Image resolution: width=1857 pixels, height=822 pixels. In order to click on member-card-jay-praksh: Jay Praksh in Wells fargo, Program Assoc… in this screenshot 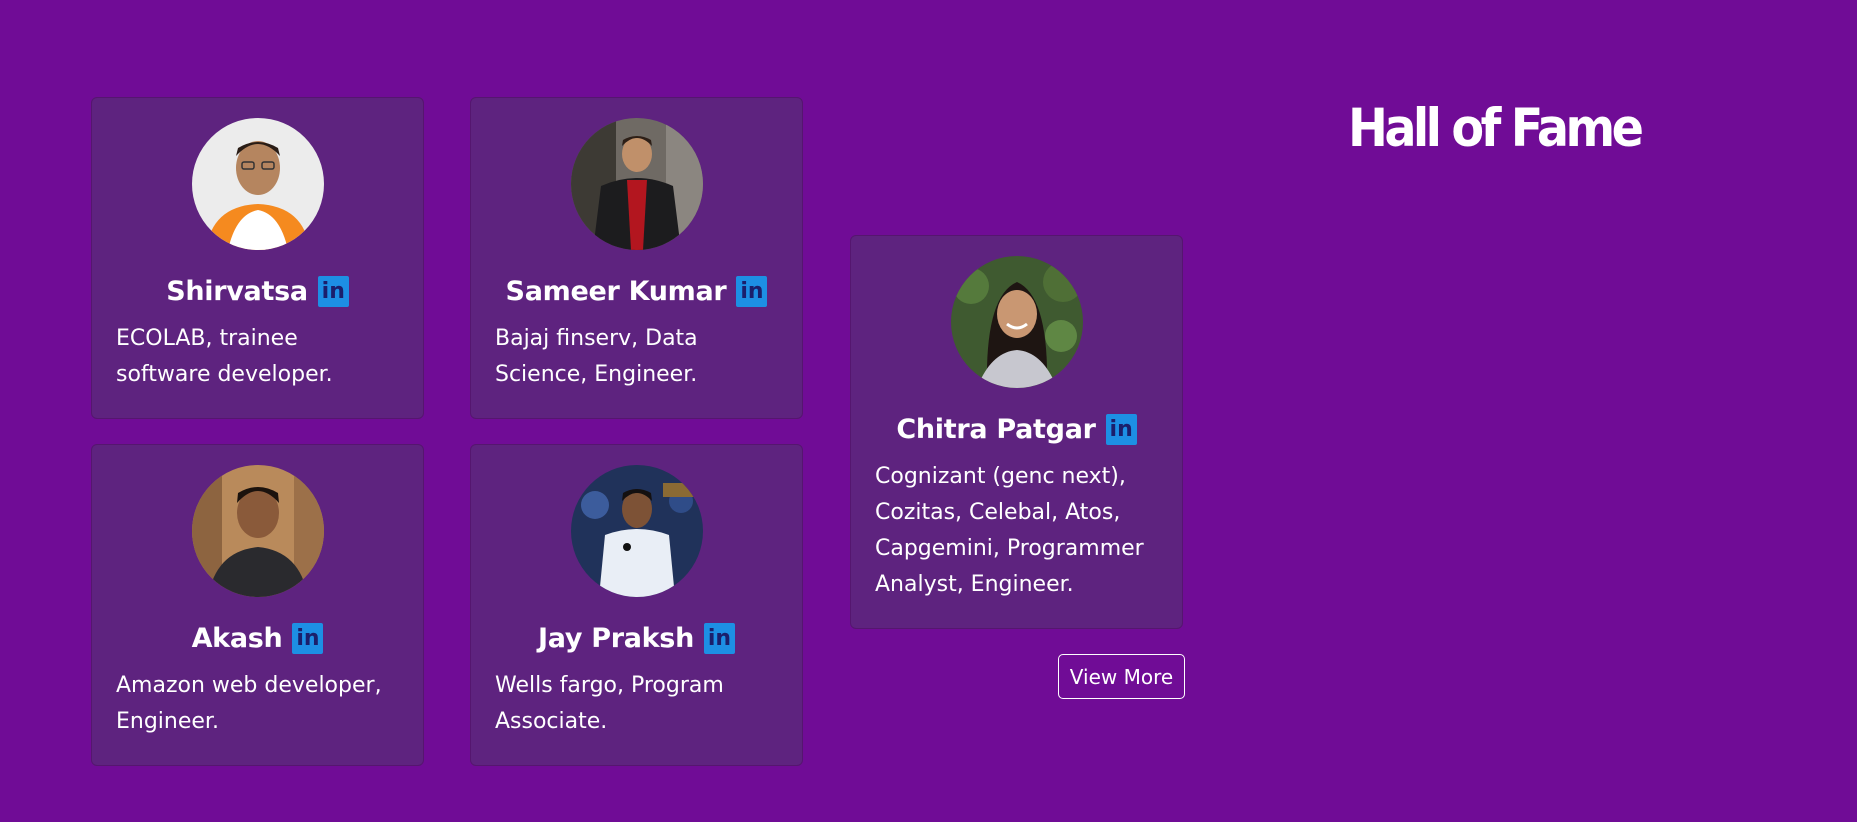, I will do `click(636, 605)`.